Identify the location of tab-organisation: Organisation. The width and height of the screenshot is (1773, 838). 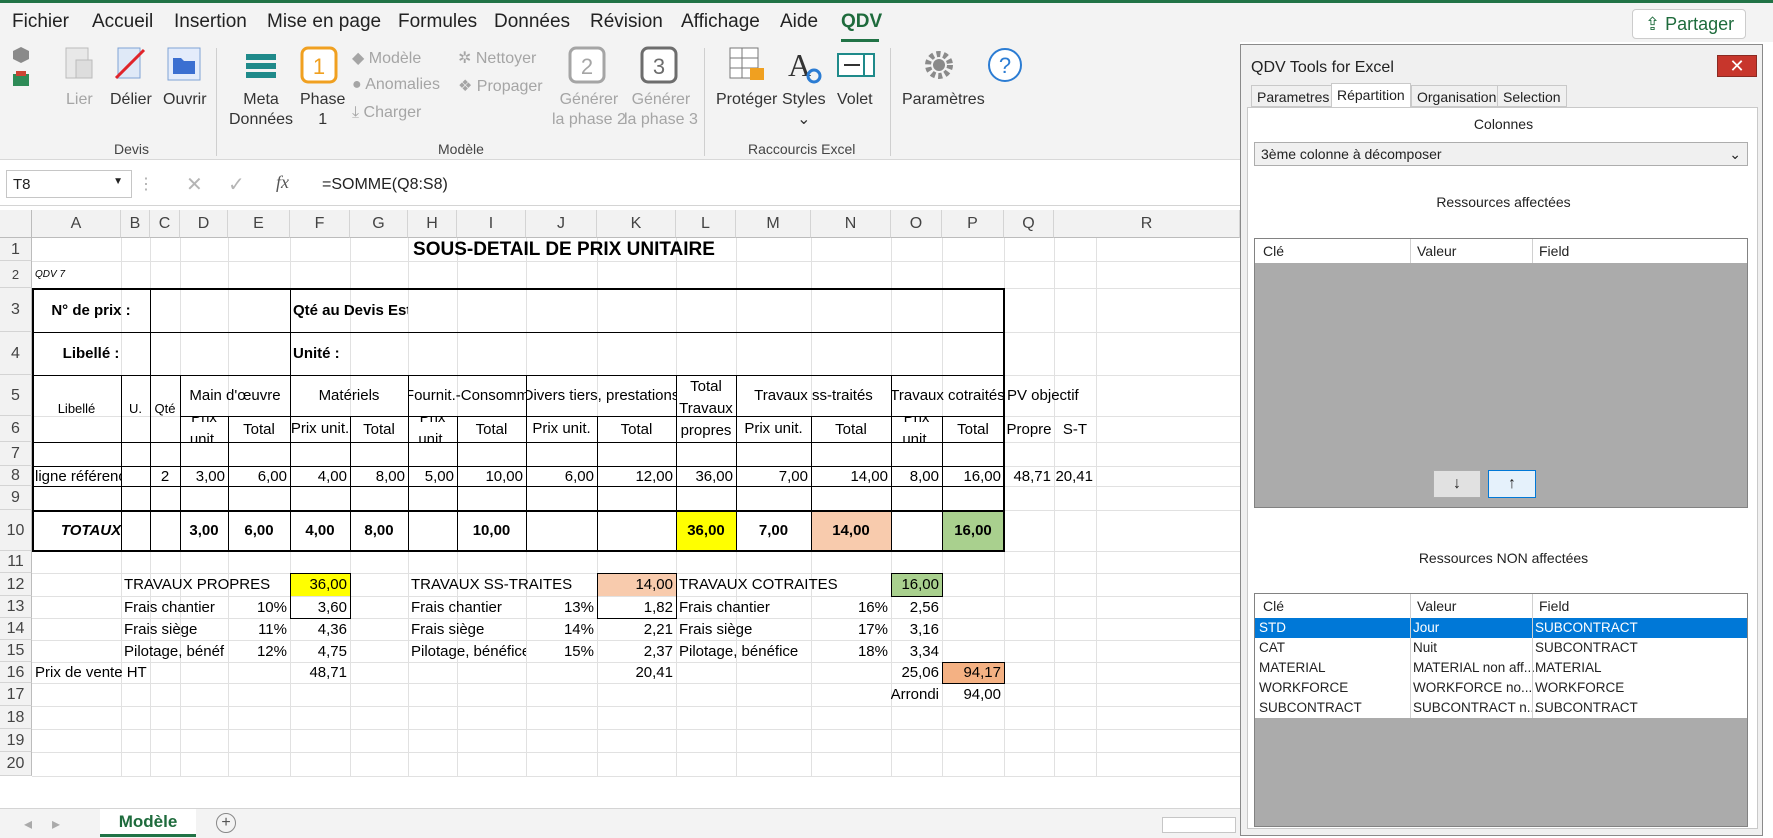
(1457, 96).